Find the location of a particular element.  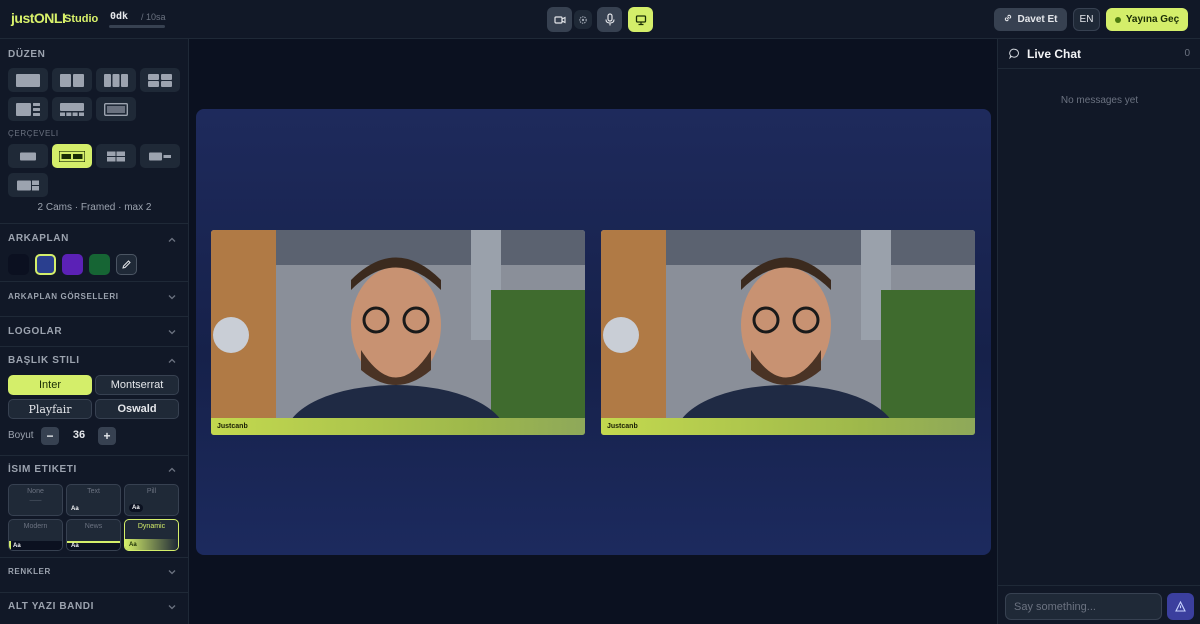

chat-bubble-icon is located at coordinates (1014, 53).